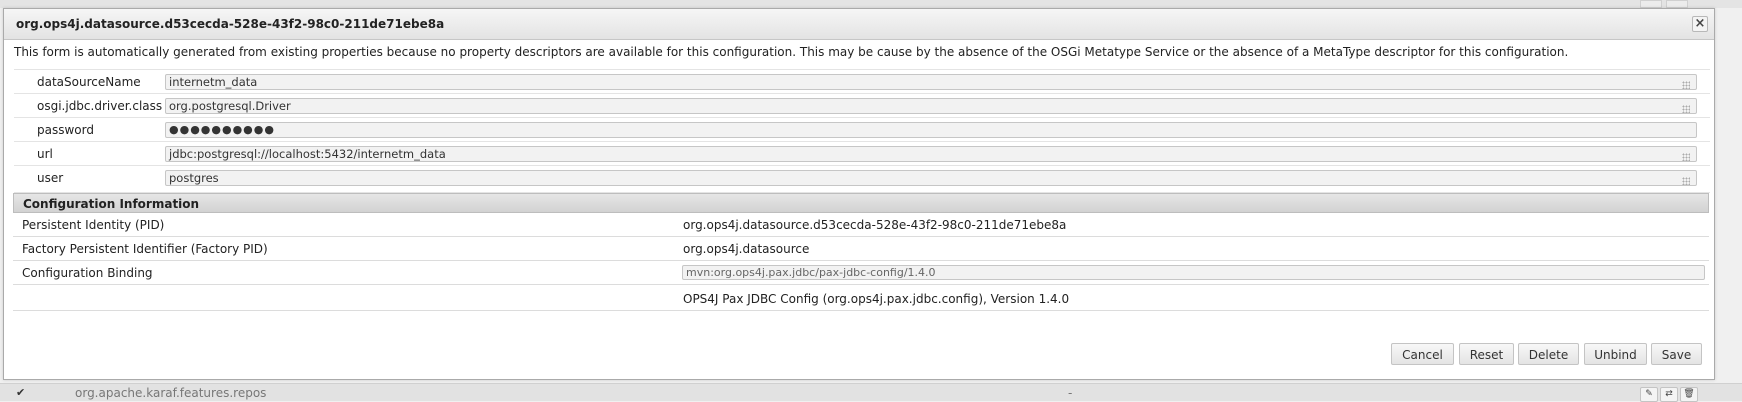 The image size is (1742, 402). Describe the element at coordinates (170, 393) in the screenshot. I see `config-name: org.apache.karaf.features.repos` at that location.